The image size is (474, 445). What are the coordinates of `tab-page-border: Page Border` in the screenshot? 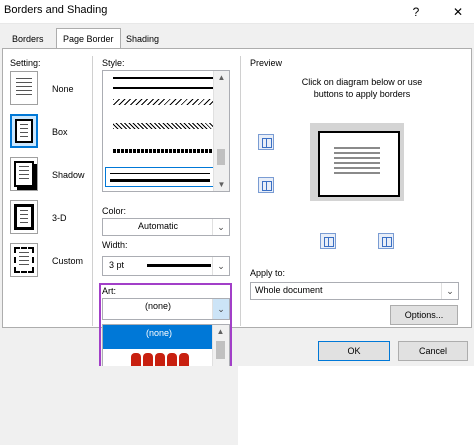 It's located at (88, 38).